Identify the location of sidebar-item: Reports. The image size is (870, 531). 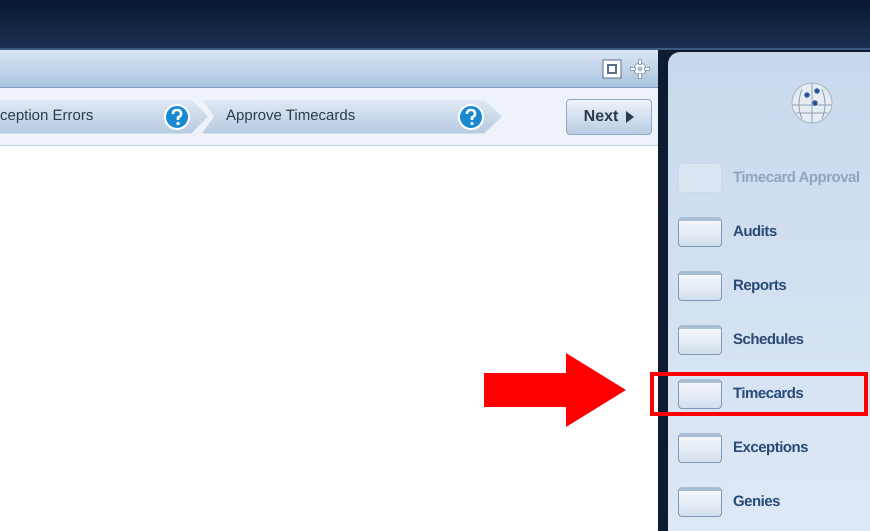
(774, 286).